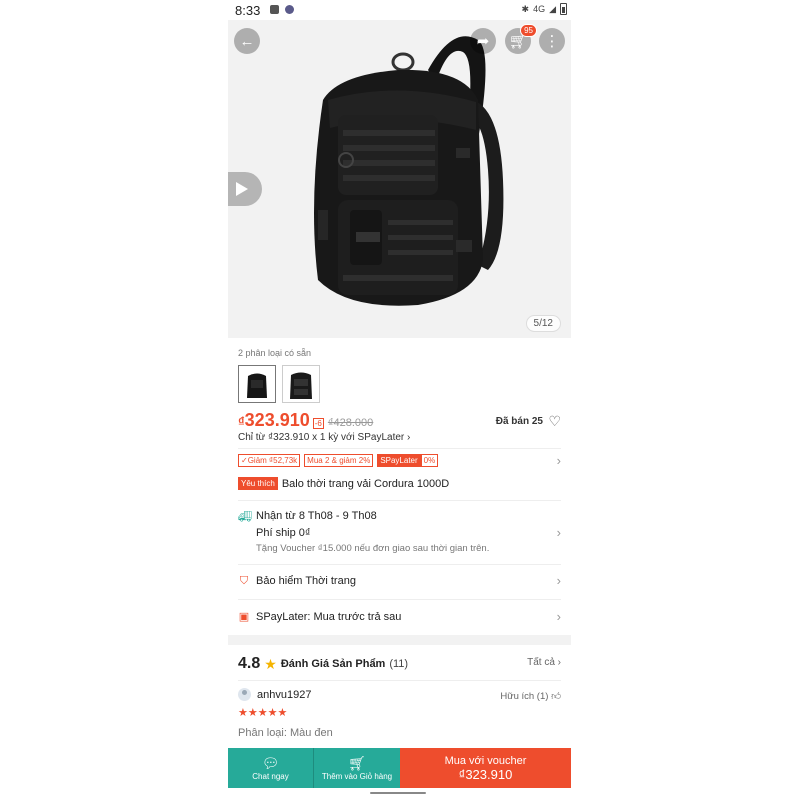  What do you see at coordinates (248, 10) in the screenshot?
I see `status-time: 8:33` at bounding box center [248, 10].